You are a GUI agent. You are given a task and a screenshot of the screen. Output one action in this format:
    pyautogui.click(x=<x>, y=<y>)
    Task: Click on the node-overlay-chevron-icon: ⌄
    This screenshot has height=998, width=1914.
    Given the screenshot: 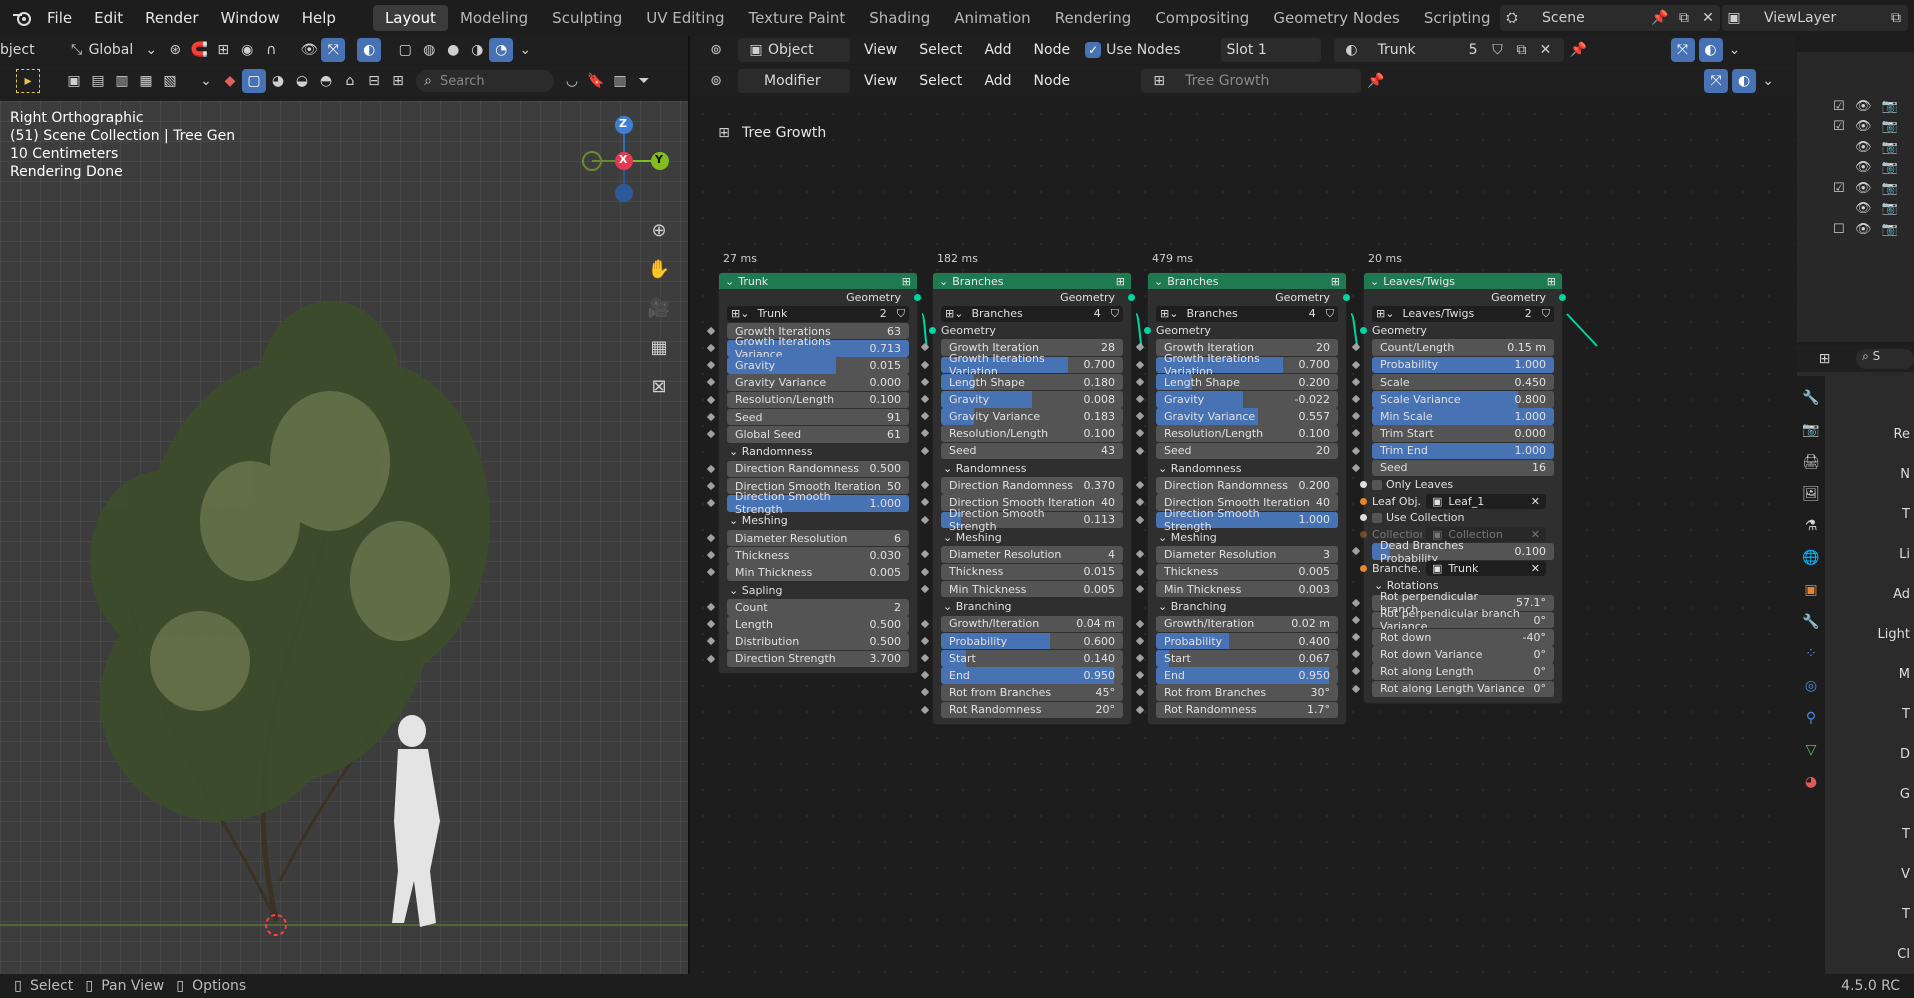 What is the action you would take?
    pyautogui.click(x=1768, y=81)
    